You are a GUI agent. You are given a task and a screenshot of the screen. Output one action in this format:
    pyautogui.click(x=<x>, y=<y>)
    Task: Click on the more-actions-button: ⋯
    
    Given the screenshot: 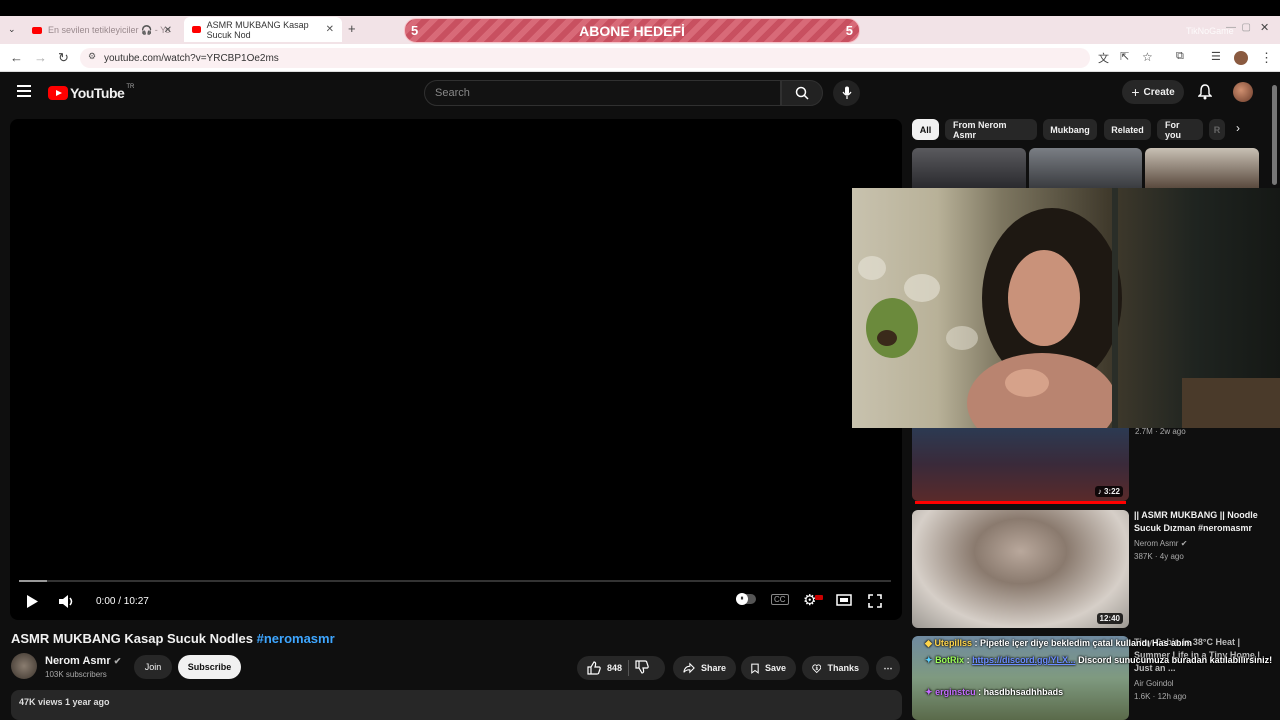 What is the action you would take?
    pyautogui.click(x=888, y=668)
    